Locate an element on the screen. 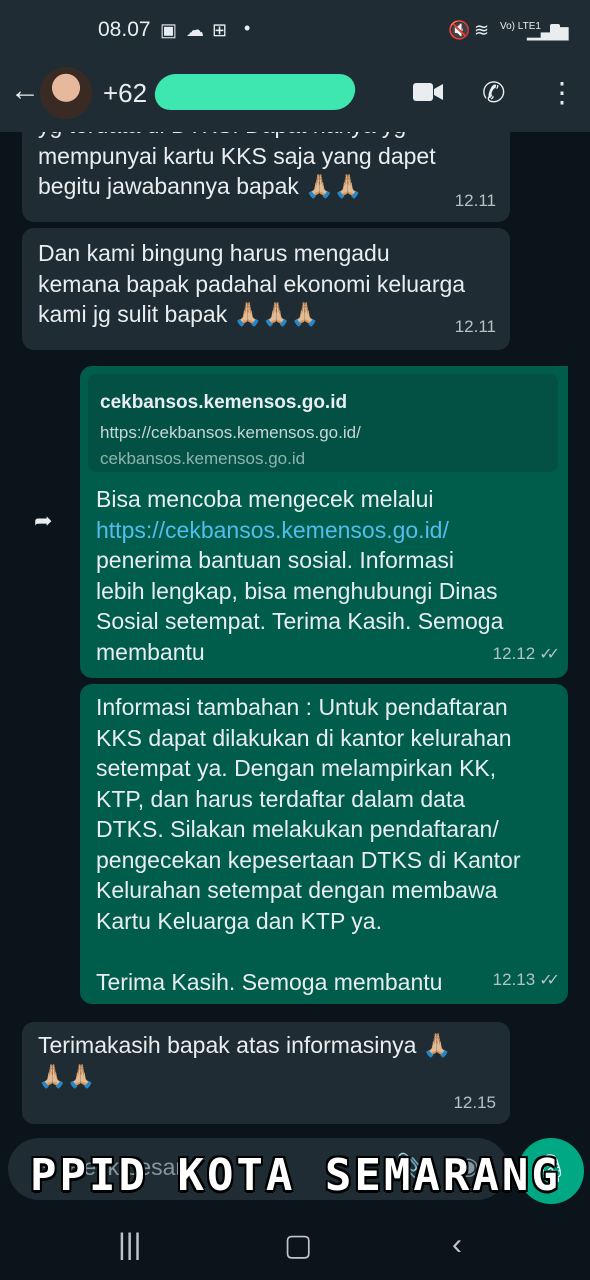  status-time: 08.07 is located at coordinates (124, 29).